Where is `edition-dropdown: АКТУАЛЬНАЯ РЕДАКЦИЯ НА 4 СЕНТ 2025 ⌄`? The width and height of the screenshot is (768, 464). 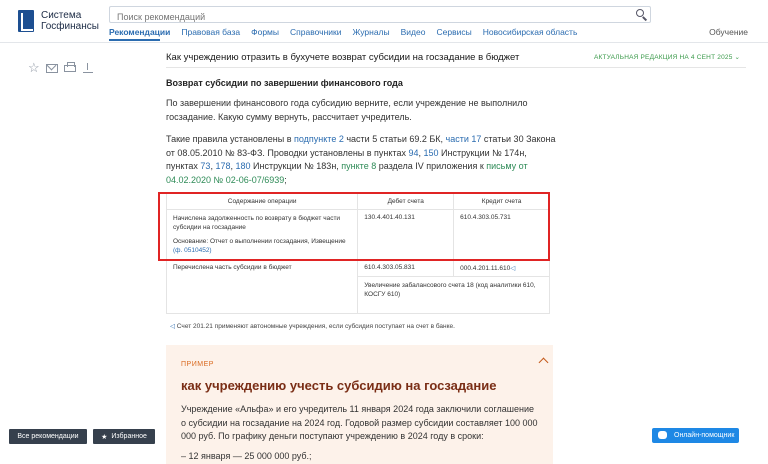
edition-dropdown: АКТУАЛЬНАЯ РЕДАКЦИЯ НА 4 СЕНТ 2025 ⌄ is located at coordinates (667, 57).